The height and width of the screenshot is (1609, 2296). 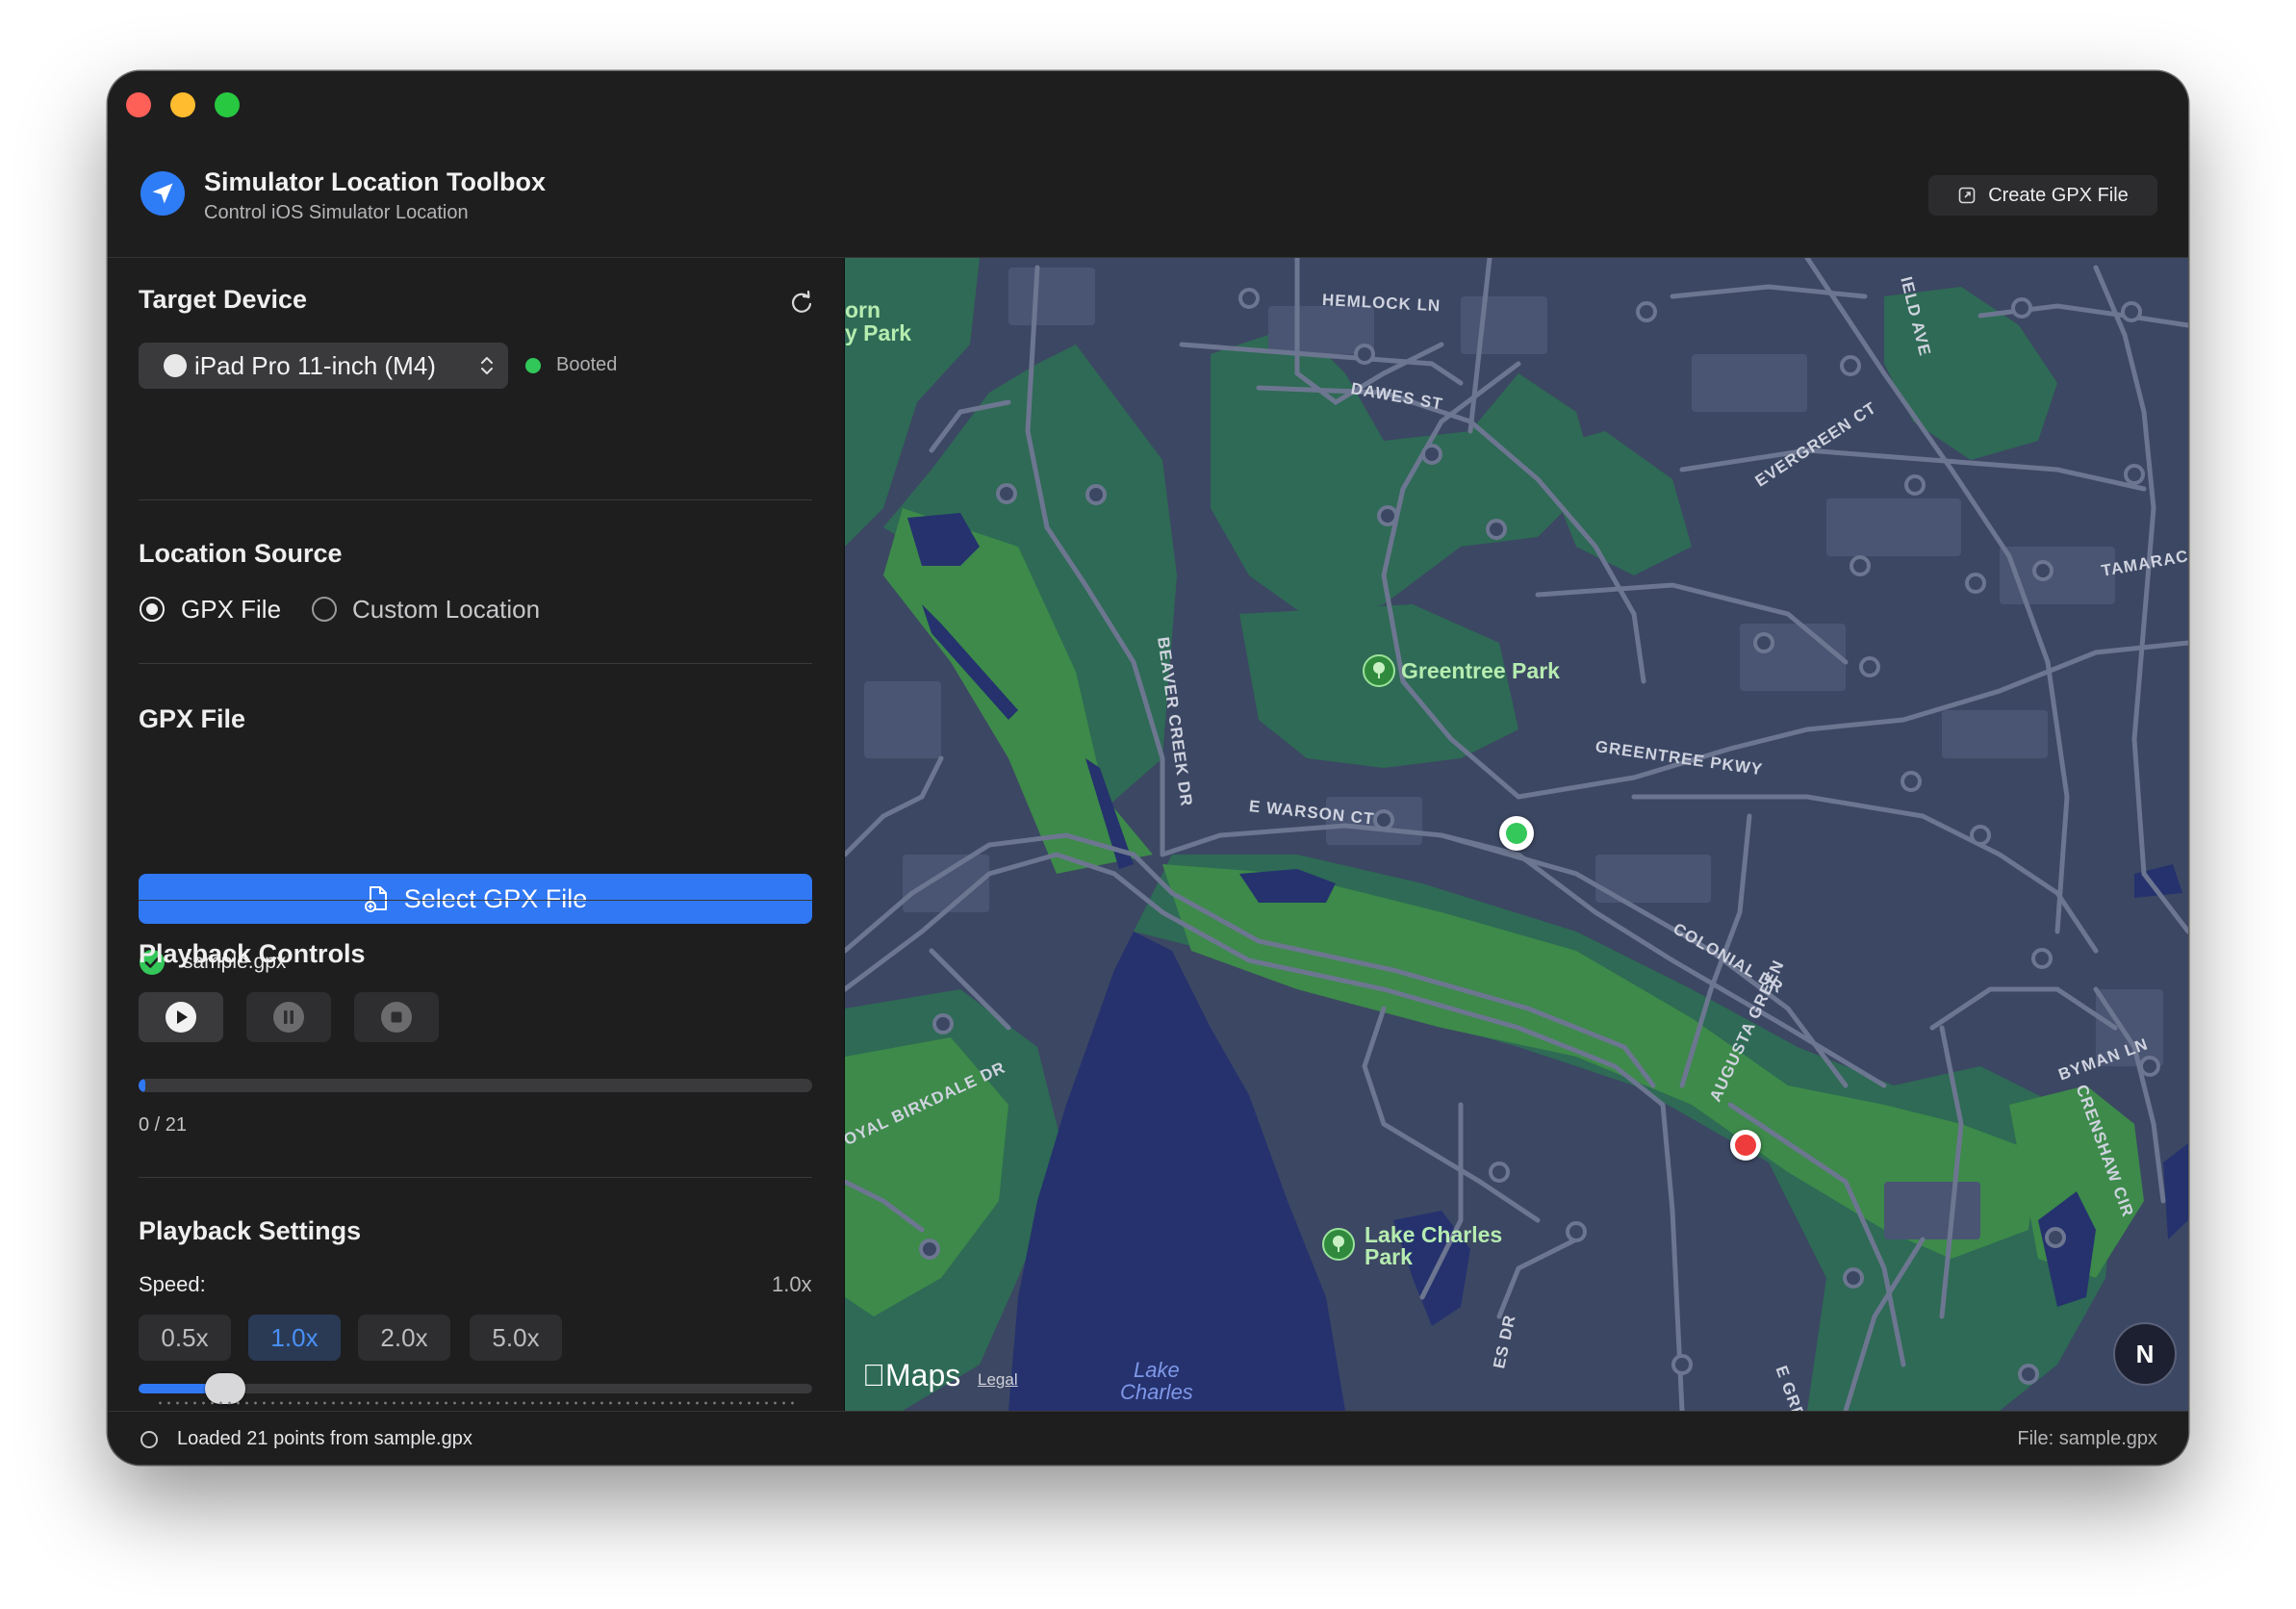 What do you see at coordinates (250, 1230) in the screenshot?
I see `playback-settings-title: Playback Settings` at bounding box center [250, 1230].